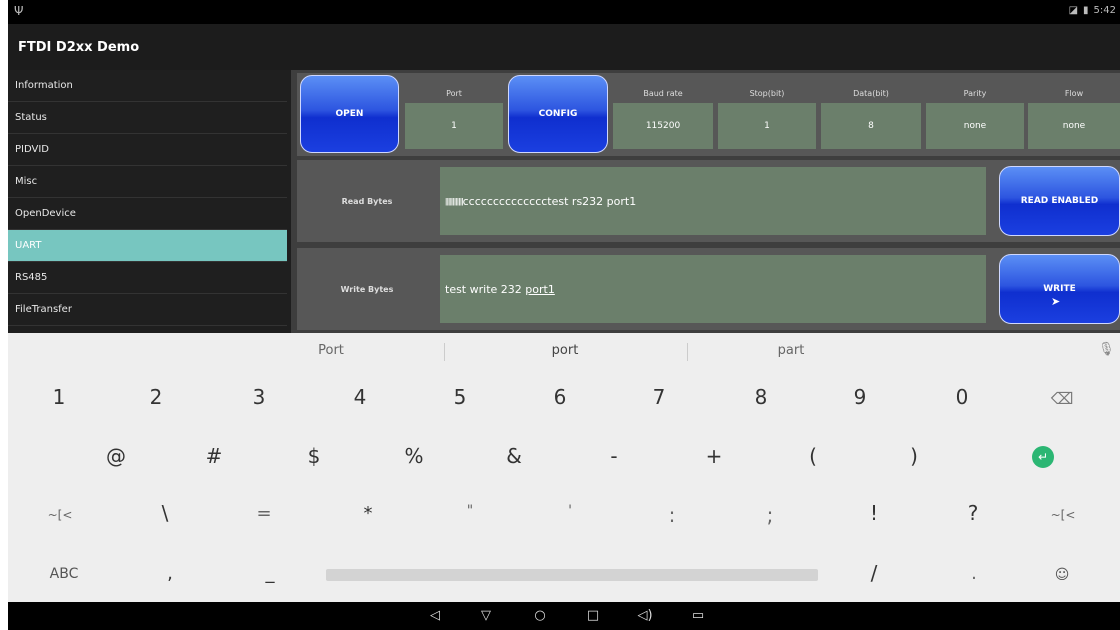 The width and height of the screenshot is (1120, 630). I want to click on keyboard-suggestions: Port port part 🎙, so click(564, 351).